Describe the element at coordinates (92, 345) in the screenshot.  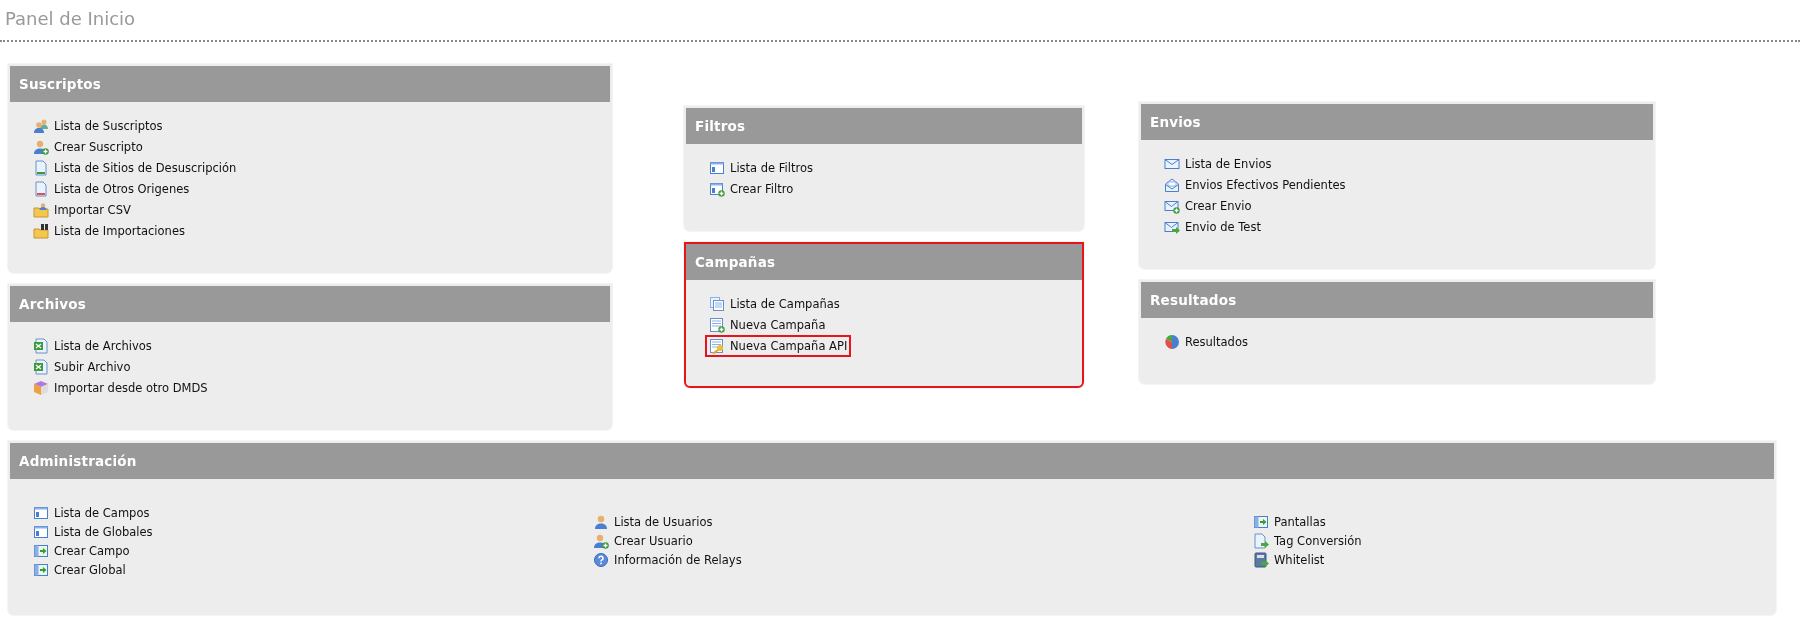
I see `menu-link: Lista de Archivos` at that location.